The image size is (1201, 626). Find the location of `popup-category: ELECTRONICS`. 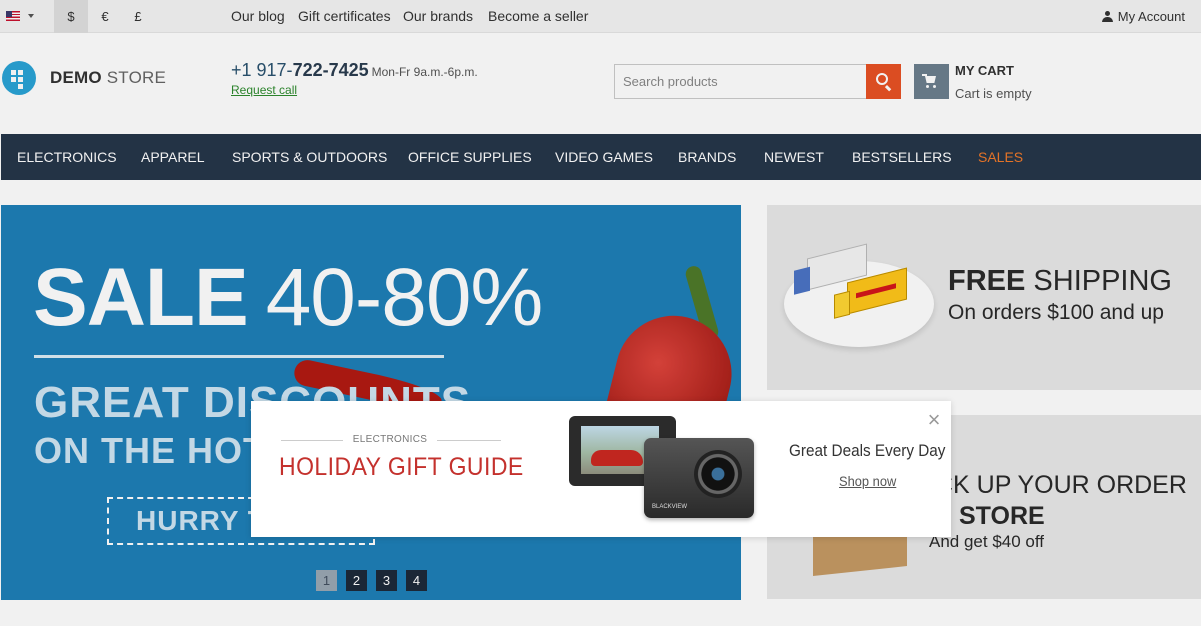

popup-category: ELECTRONICS is located at coordinates (390, 439).